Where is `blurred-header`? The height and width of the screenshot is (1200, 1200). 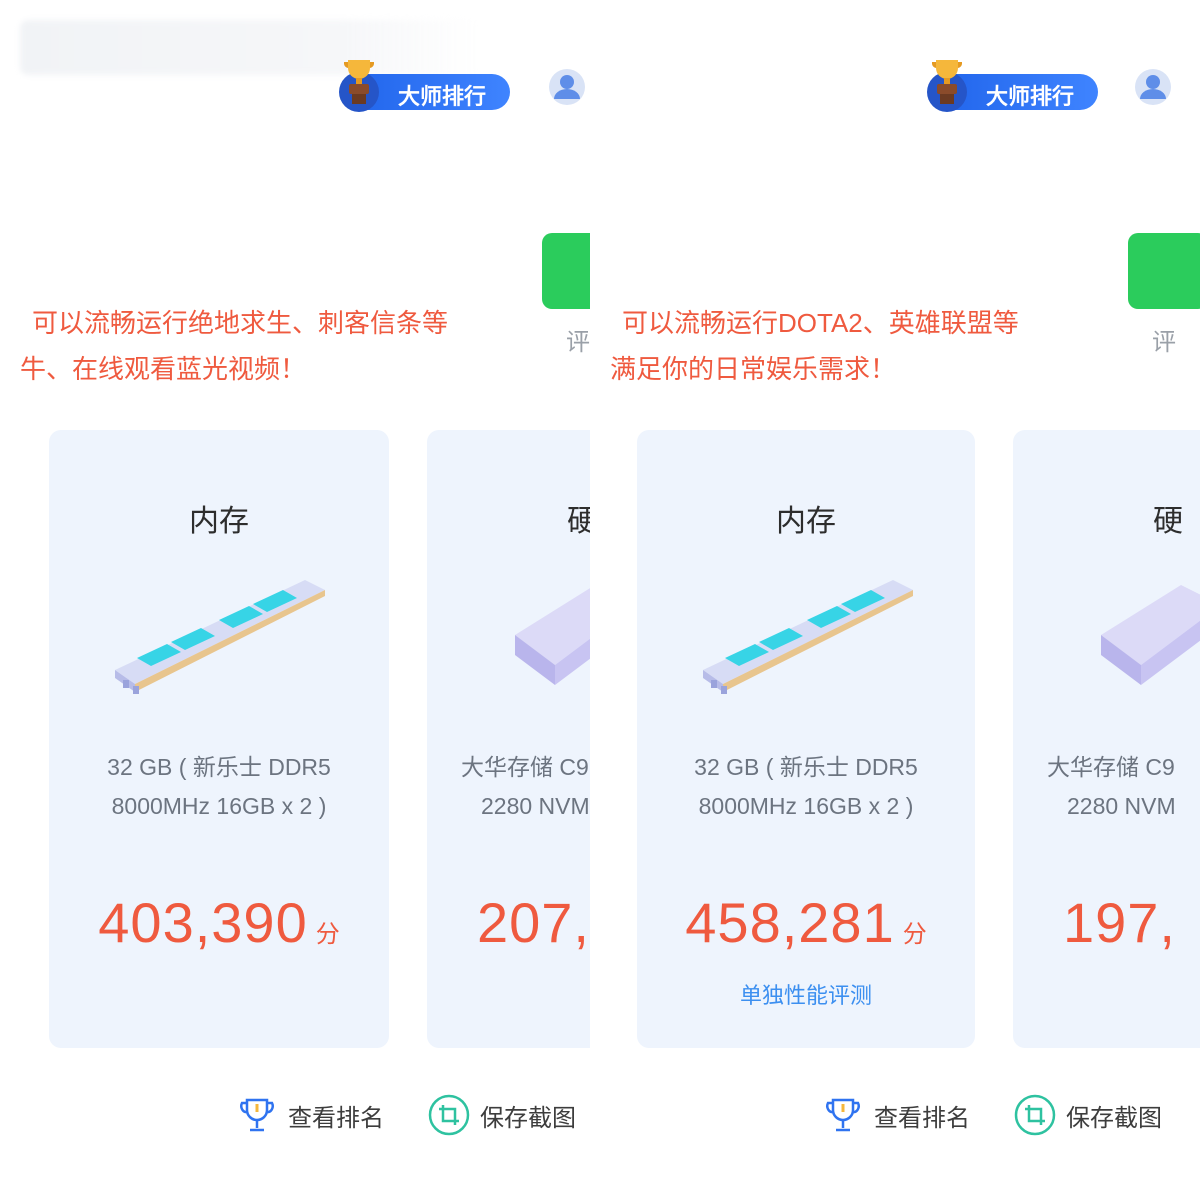 blurred-header is located at coordinates (250, 47).